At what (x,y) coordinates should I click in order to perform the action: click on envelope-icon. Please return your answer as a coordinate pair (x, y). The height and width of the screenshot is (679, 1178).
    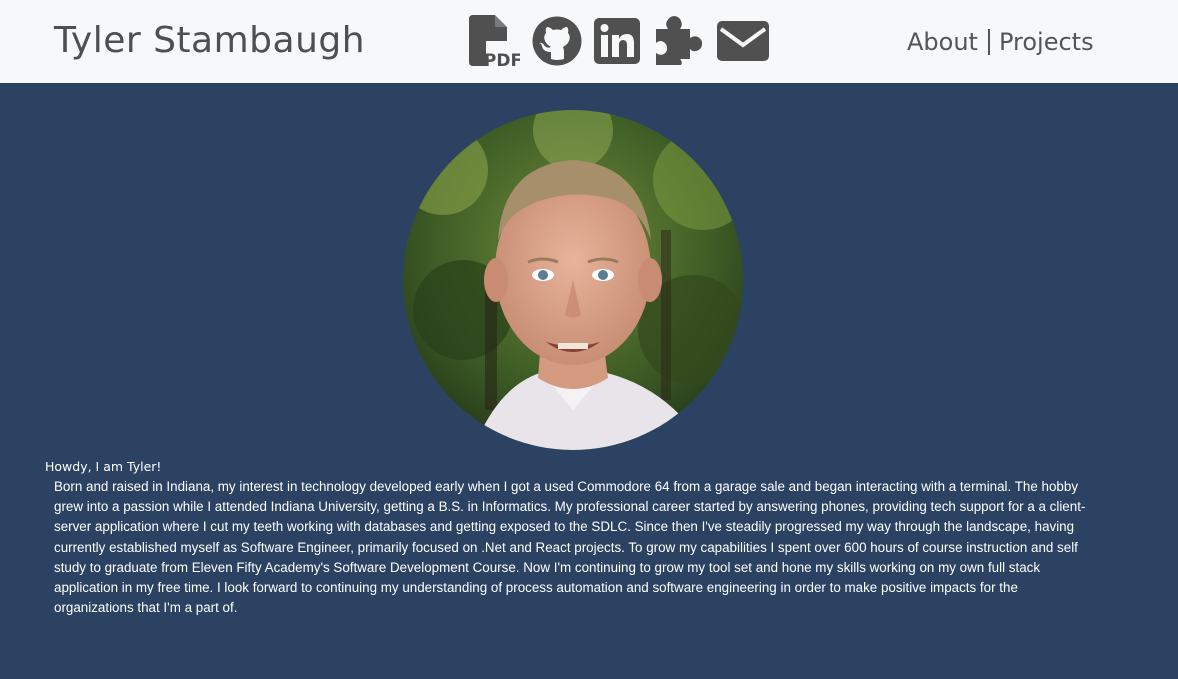
    Looking at the image, I should click on (743, 41).